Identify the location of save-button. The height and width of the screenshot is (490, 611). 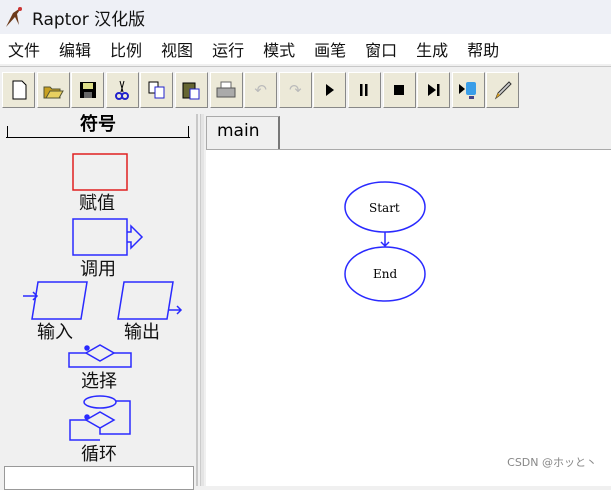
(88, 89).